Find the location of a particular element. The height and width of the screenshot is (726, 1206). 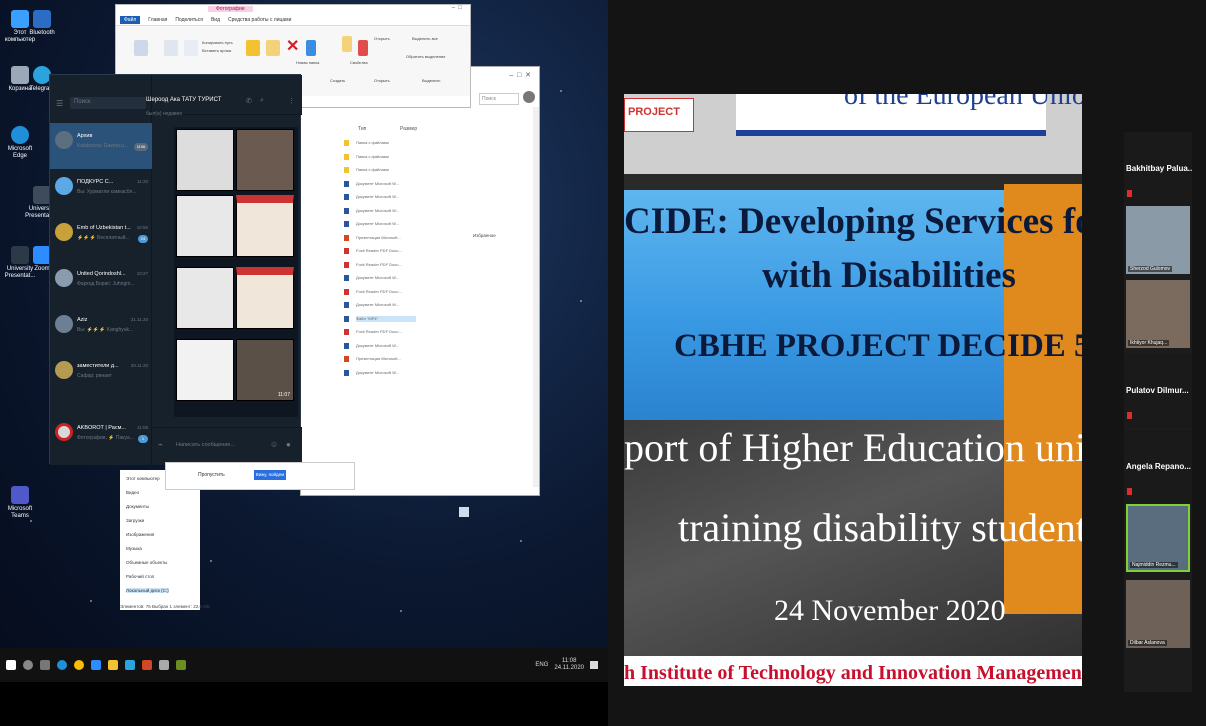

emoji-icon: ☺ is located at coordinates (274, 444).